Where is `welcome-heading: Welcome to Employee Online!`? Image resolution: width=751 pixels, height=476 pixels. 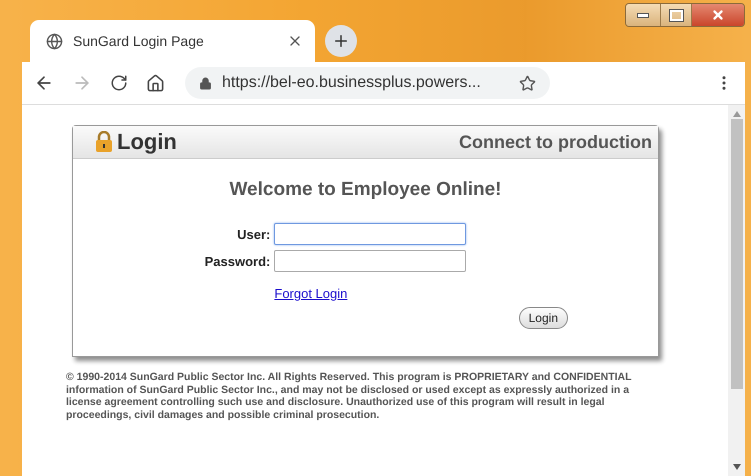 welcome-heading: Welcome to Employee Online! is located at coordinates (365, 190).